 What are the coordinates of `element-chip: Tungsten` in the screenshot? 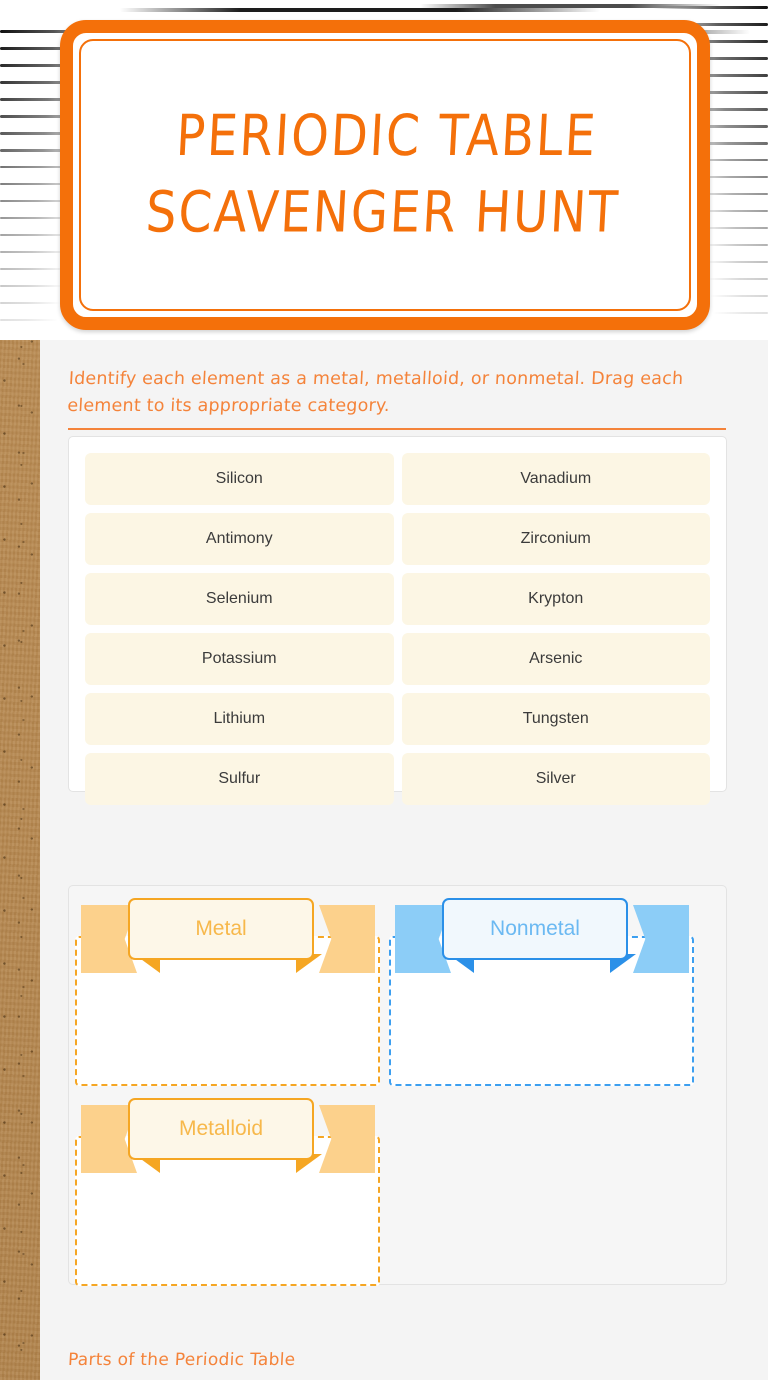 It's located at (555, 719).